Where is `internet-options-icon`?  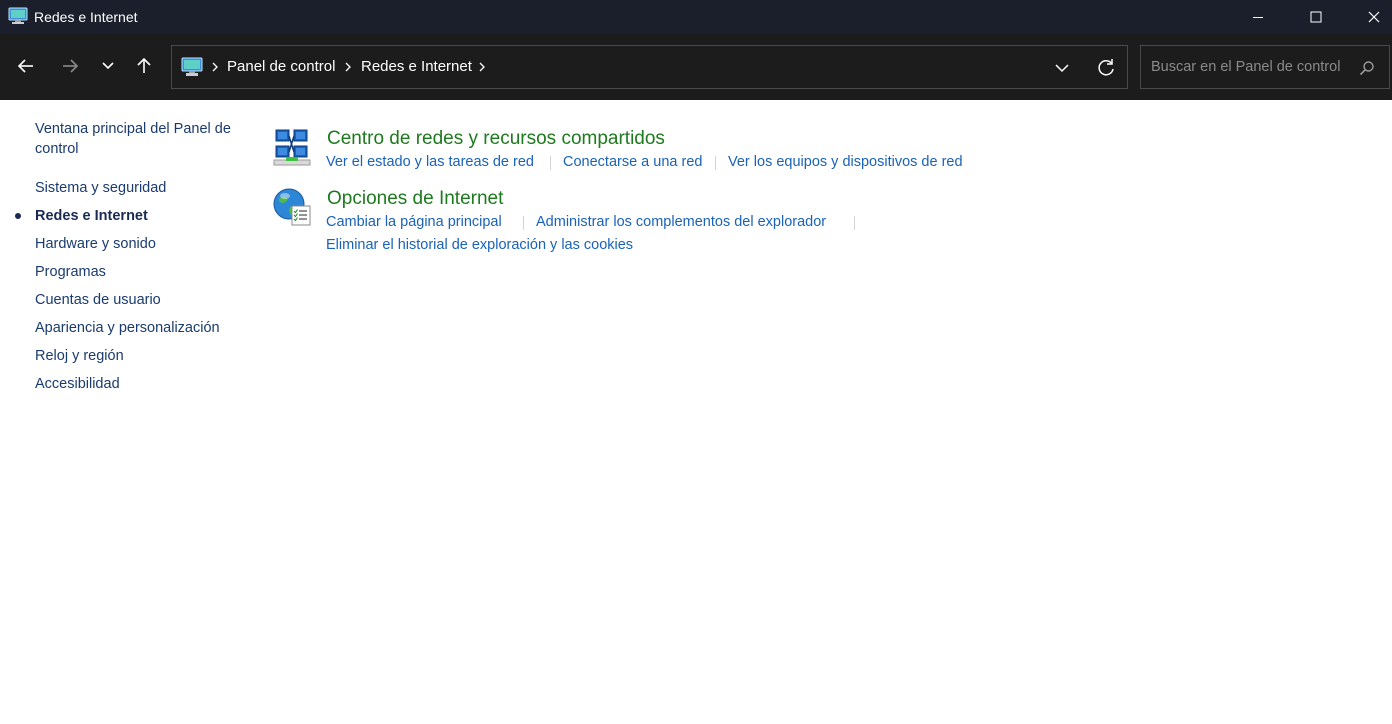
internet-options-icon is located at coordinates (292, 207).